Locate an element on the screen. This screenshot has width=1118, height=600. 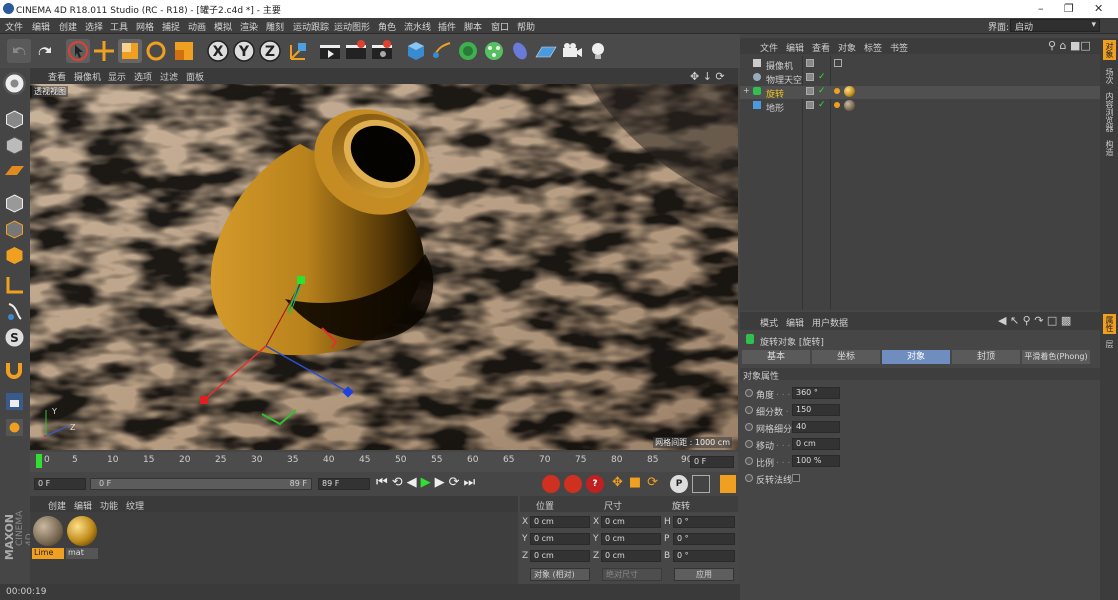
snap-icon: S is located at coordinates (14, 337).